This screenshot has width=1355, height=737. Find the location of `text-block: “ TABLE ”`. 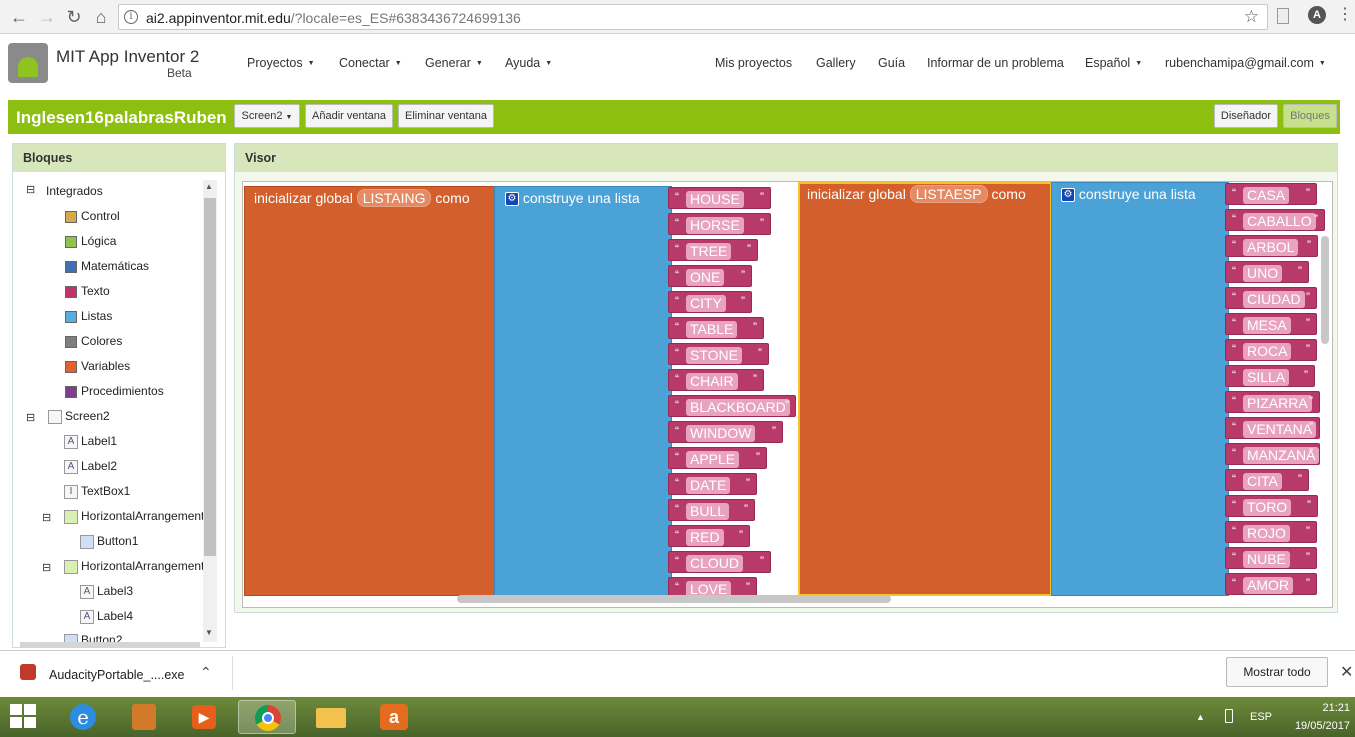

text-block: “ TABLE ” is located at coordinates (716, 328).